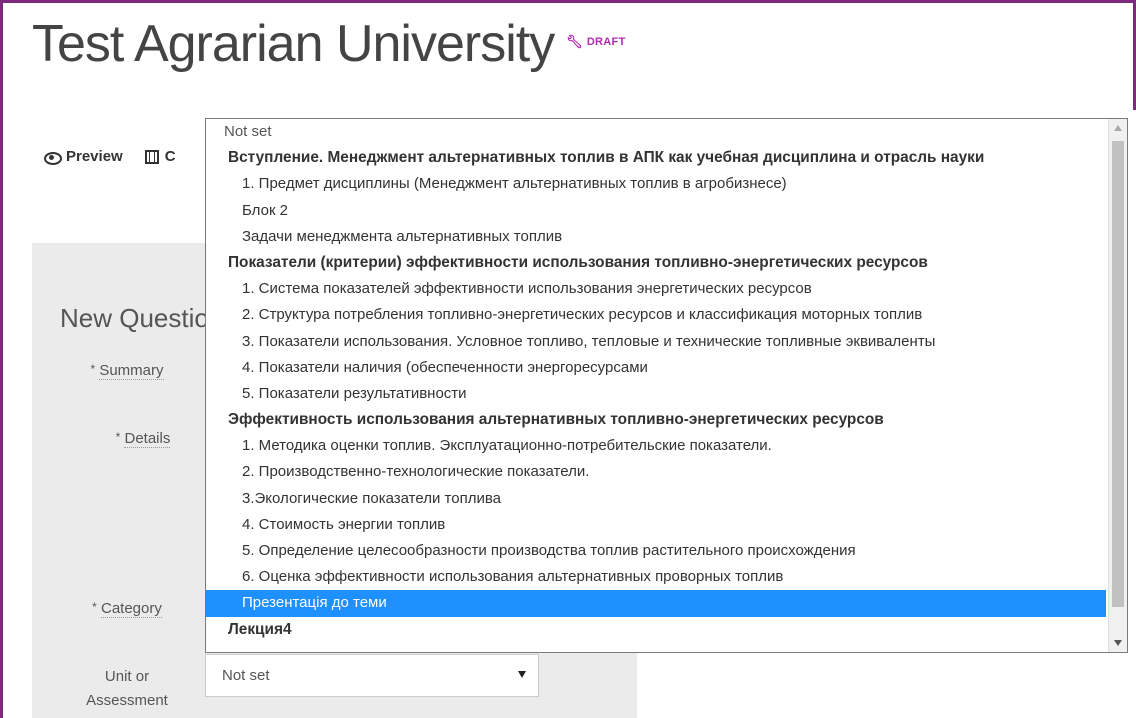 Image resolution: width=1136 pixels, height=718 pixels. Describe the element at coordinates (293, 44) in the screenshot. I see `site-title: Test Agrarian University` at that location.